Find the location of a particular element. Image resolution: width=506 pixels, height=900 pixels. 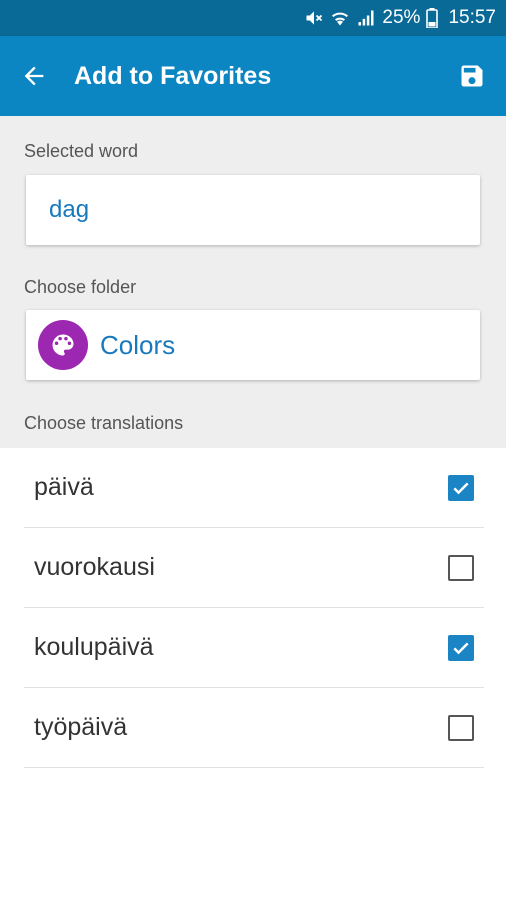

translation-row: koulupäivä is located at coordinates (254, 648).